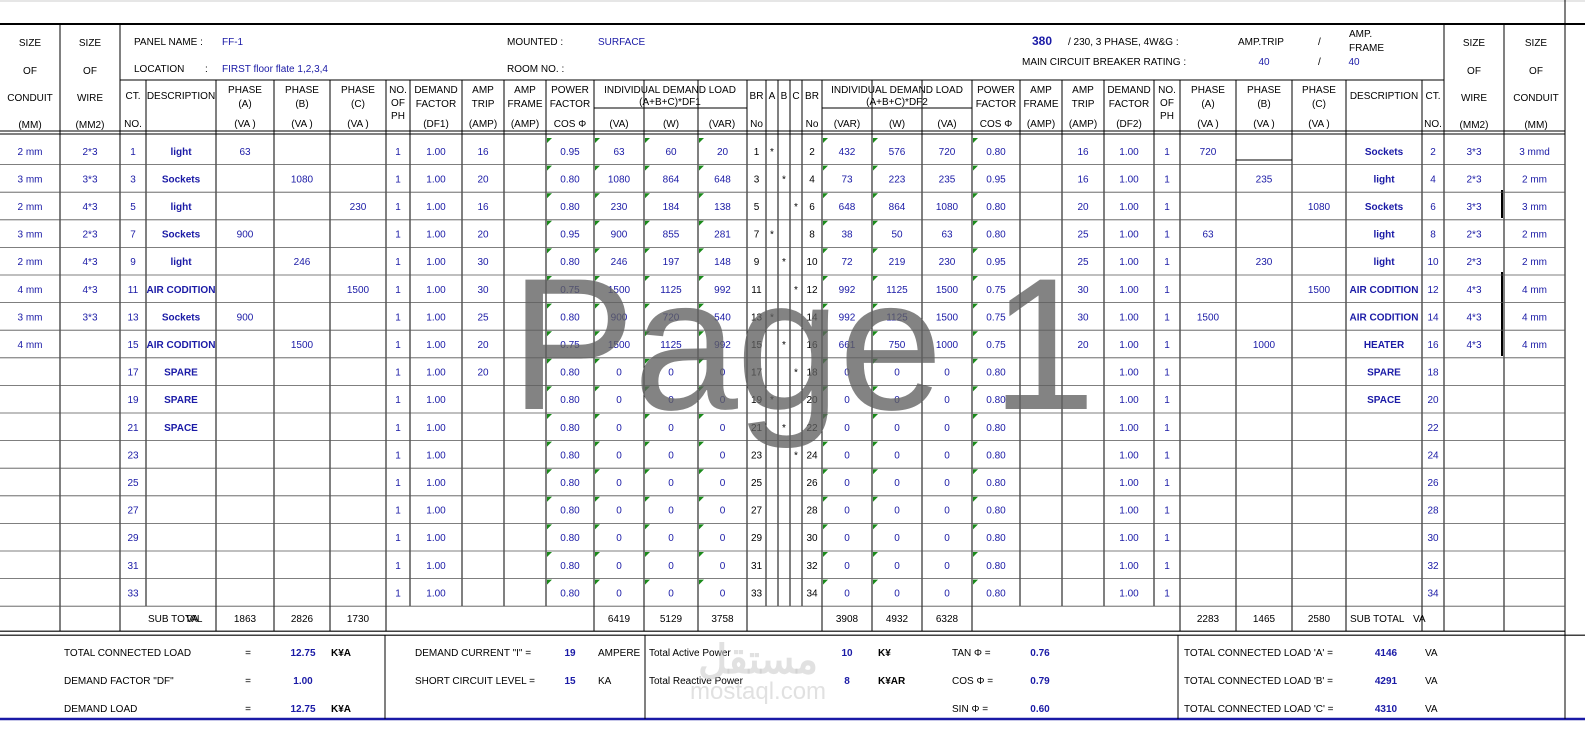  Describe the element at coordinates (357, 124) in the screenshot. I see `phase-c-heading: (VA )` at that location.